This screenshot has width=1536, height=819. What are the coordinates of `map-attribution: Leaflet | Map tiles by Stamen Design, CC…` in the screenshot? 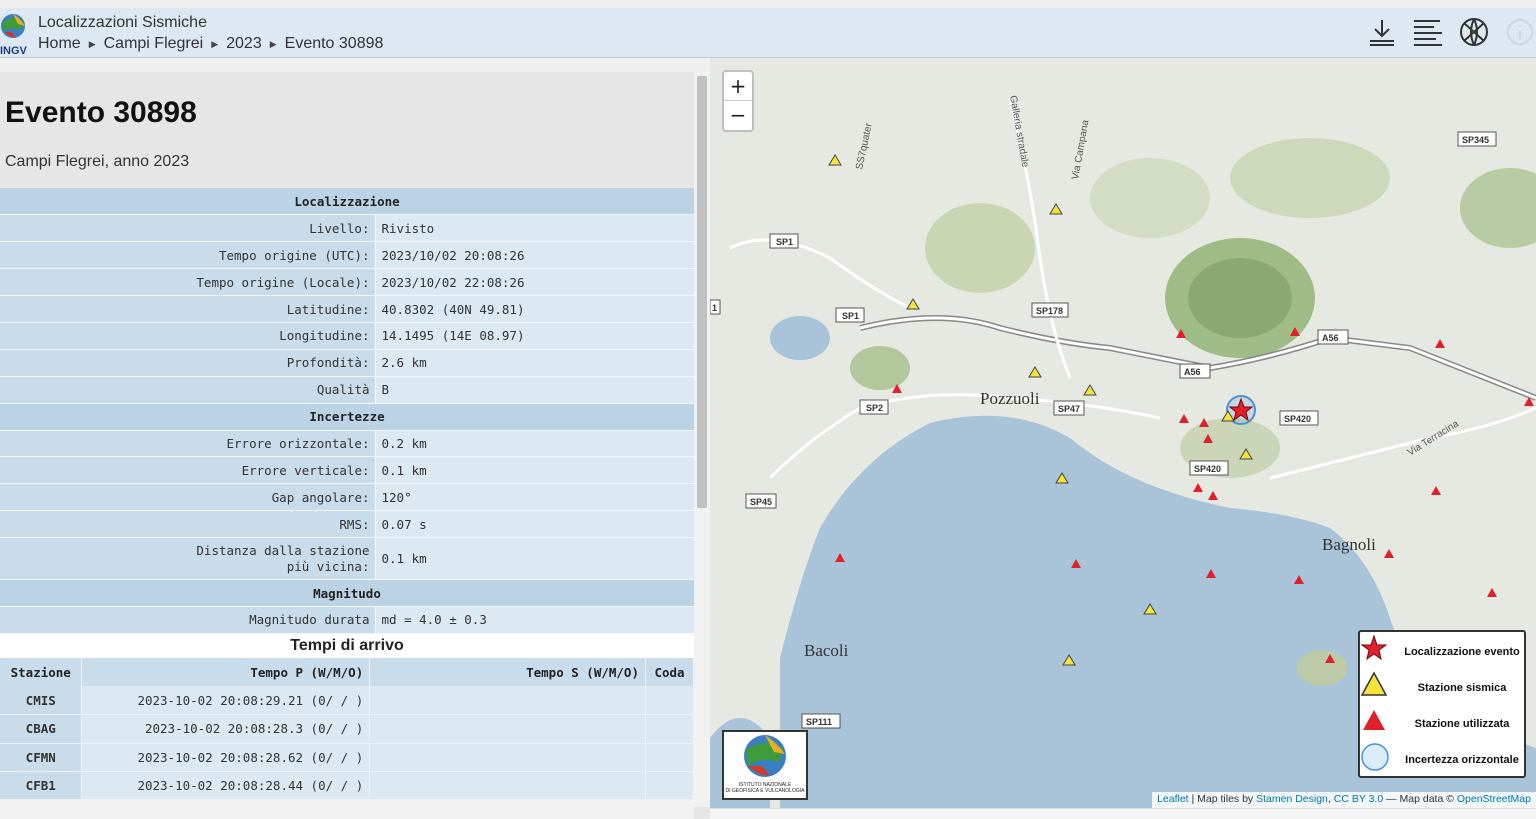 It's located at (1344, 800).